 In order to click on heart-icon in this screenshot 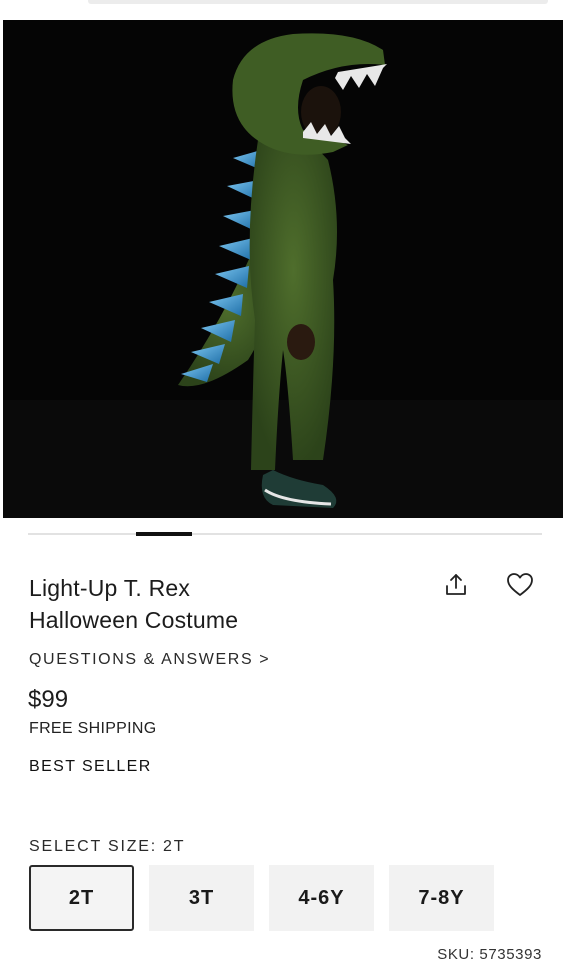, I will do `click(520, 584)`.